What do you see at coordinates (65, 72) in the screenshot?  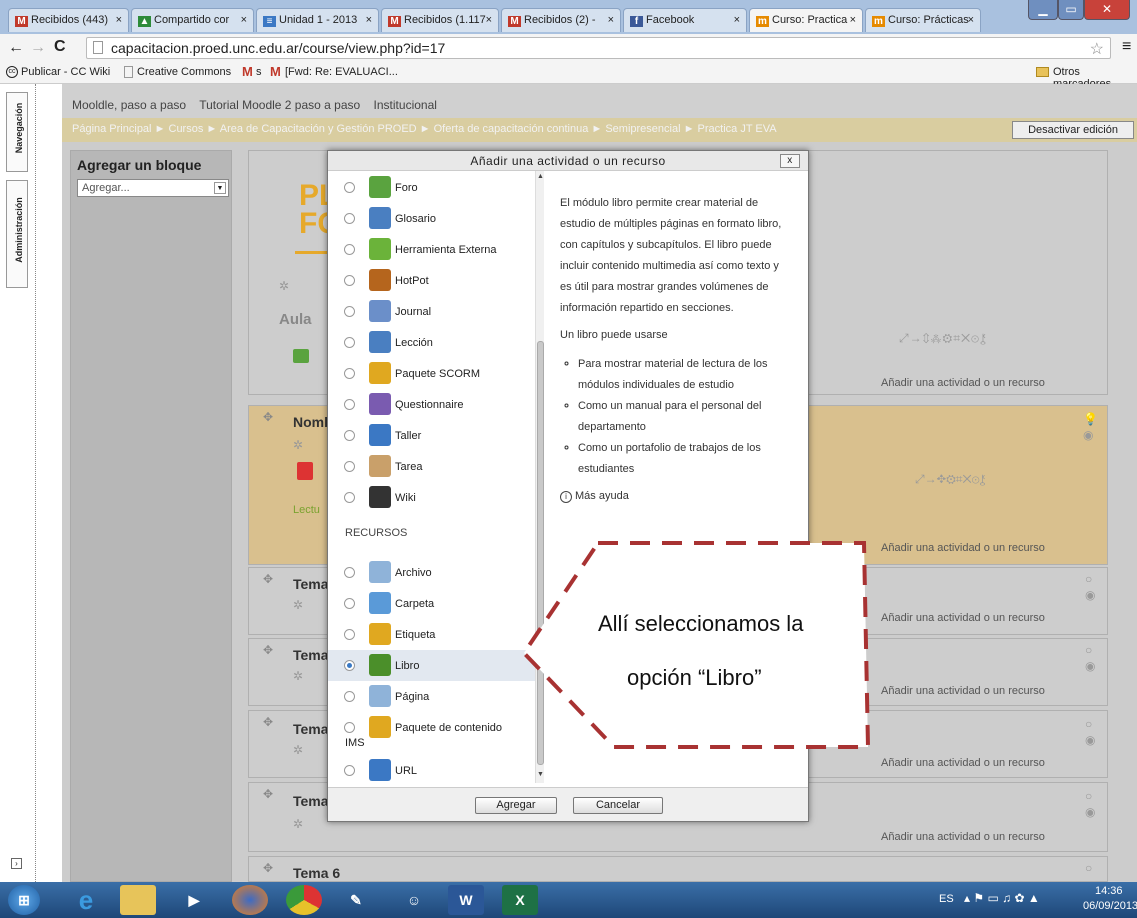 I see `bookmark-cc-wiki: Publicar - CC Wiki` at bounding box center [65, 72].